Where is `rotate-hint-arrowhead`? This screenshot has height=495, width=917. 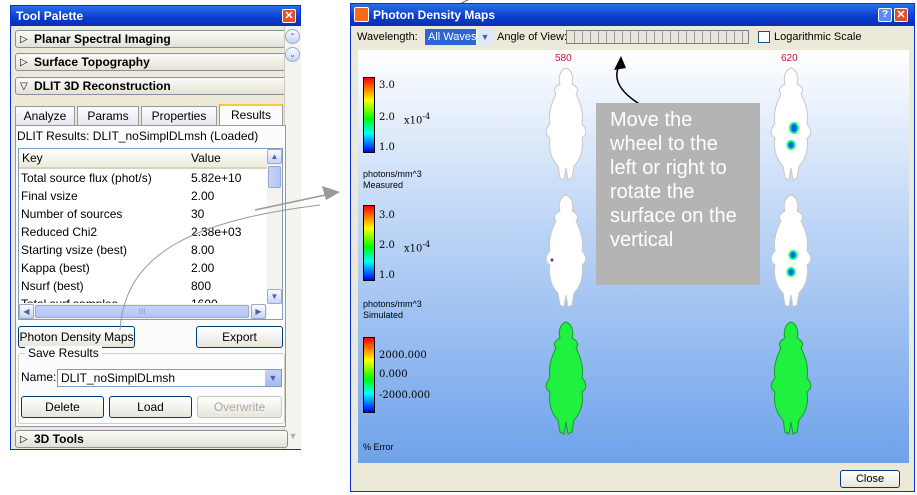 rotate-hint-arrowhead is located at coordinates (620, 63).